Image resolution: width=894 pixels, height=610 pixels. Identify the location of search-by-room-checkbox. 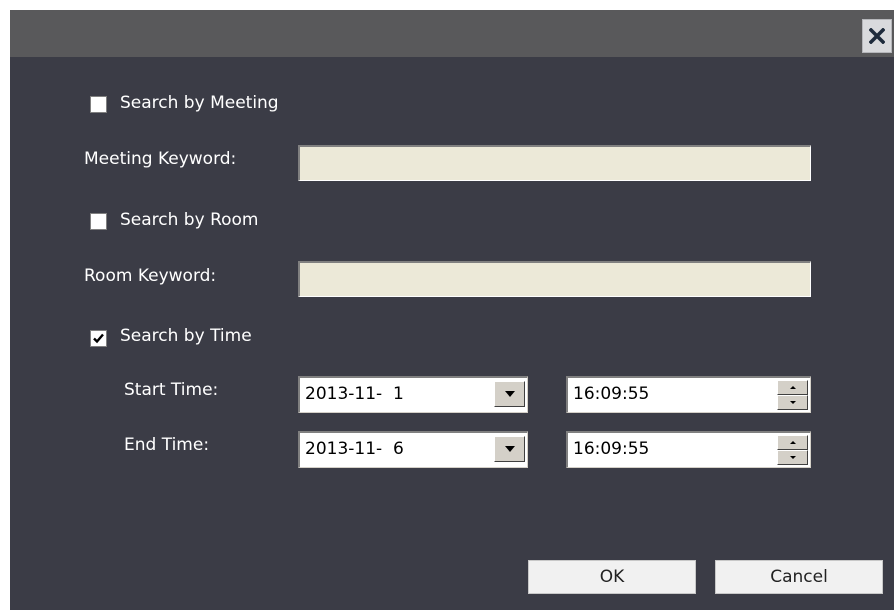
(98, 221).